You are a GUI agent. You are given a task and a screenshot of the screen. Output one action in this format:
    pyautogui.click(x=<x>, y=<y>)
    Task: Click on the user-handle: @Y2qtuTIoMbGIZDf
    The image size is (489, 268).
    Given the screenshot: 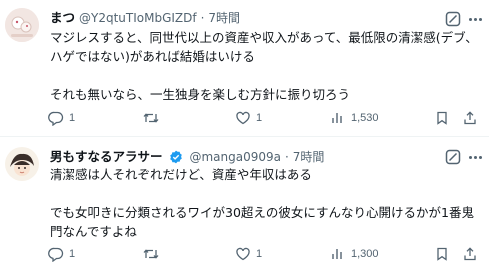 What is the action you would take?
    pyautogui.click(x=138, y=18)
    